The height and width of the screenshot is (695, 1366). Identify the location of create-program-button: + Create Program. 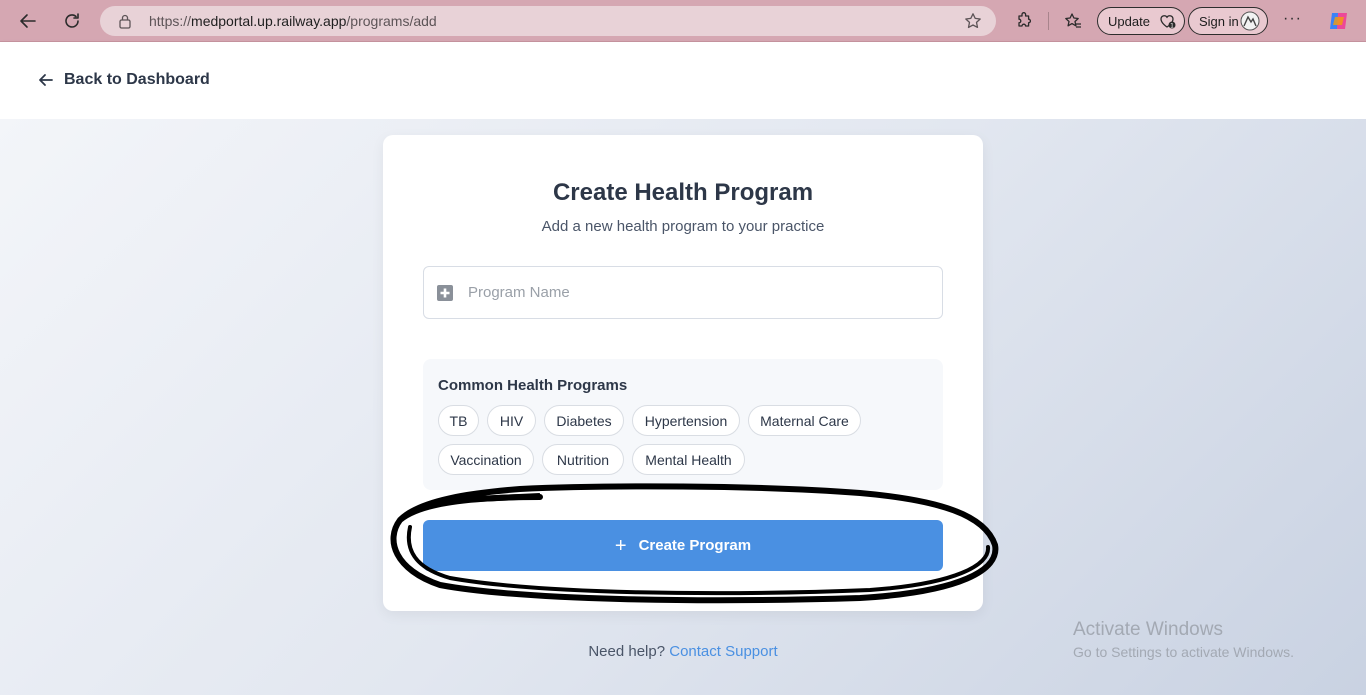
(683, 545).